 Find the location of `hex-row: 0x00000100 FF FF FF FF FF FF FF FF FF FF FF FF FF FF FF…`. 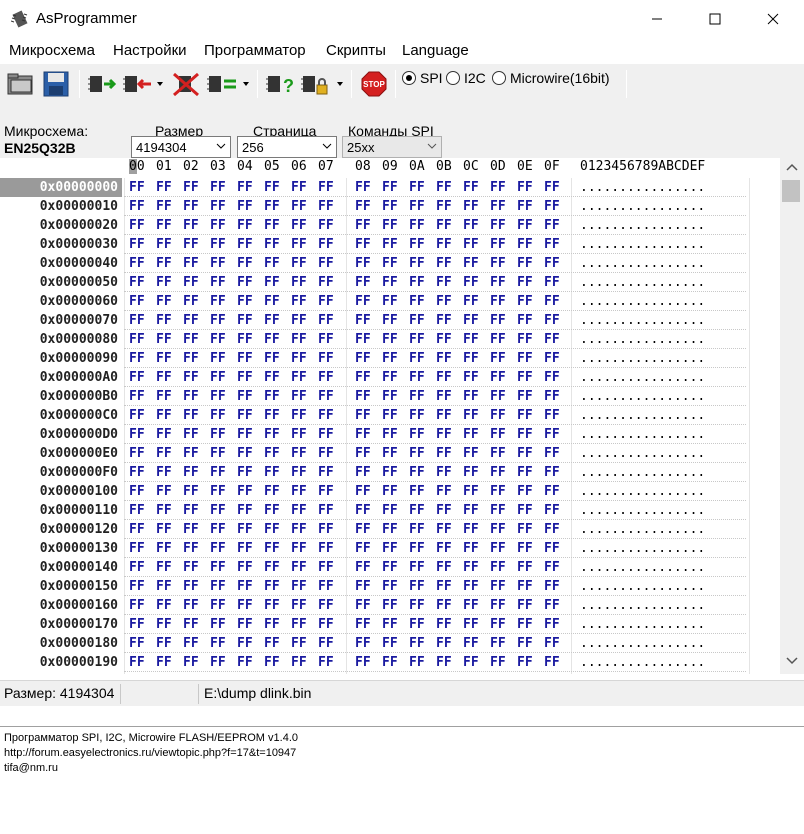

hex-row: 0x00000100 FF FF FF FF FF FF FF FF FF FF FF FF FF FF FF… is located at coordinates (390, 491).